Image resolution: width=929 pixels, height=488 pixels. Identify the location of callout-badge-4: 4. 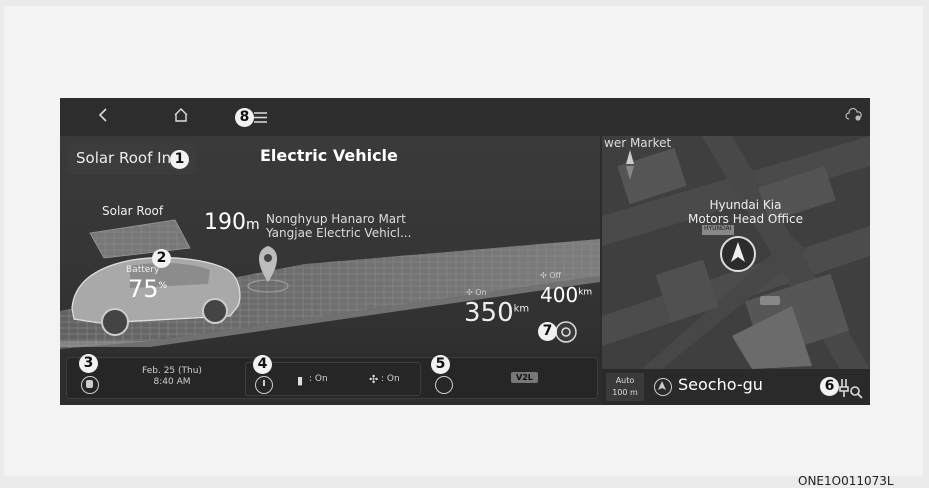
(262, 364).